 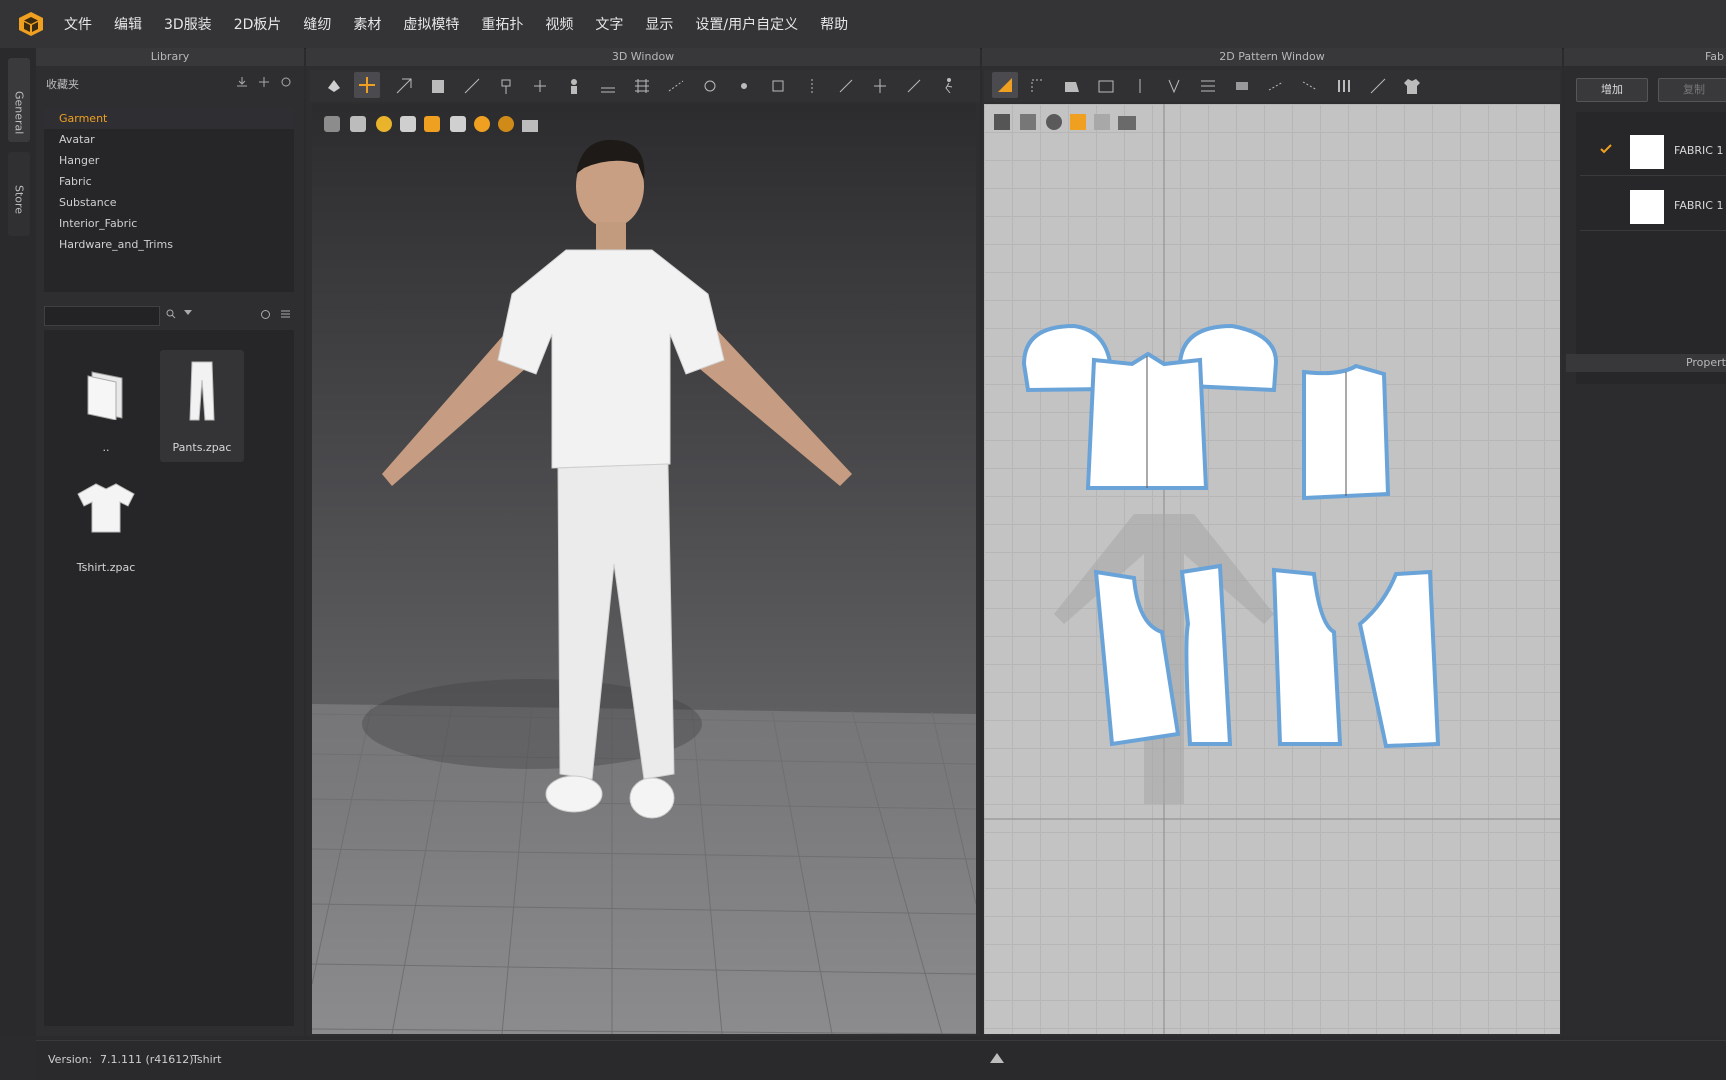 What do you see at coordinates (408, 124) in the screenshot?
I see `avatar-view-icon` at bounding box center [408, 124].